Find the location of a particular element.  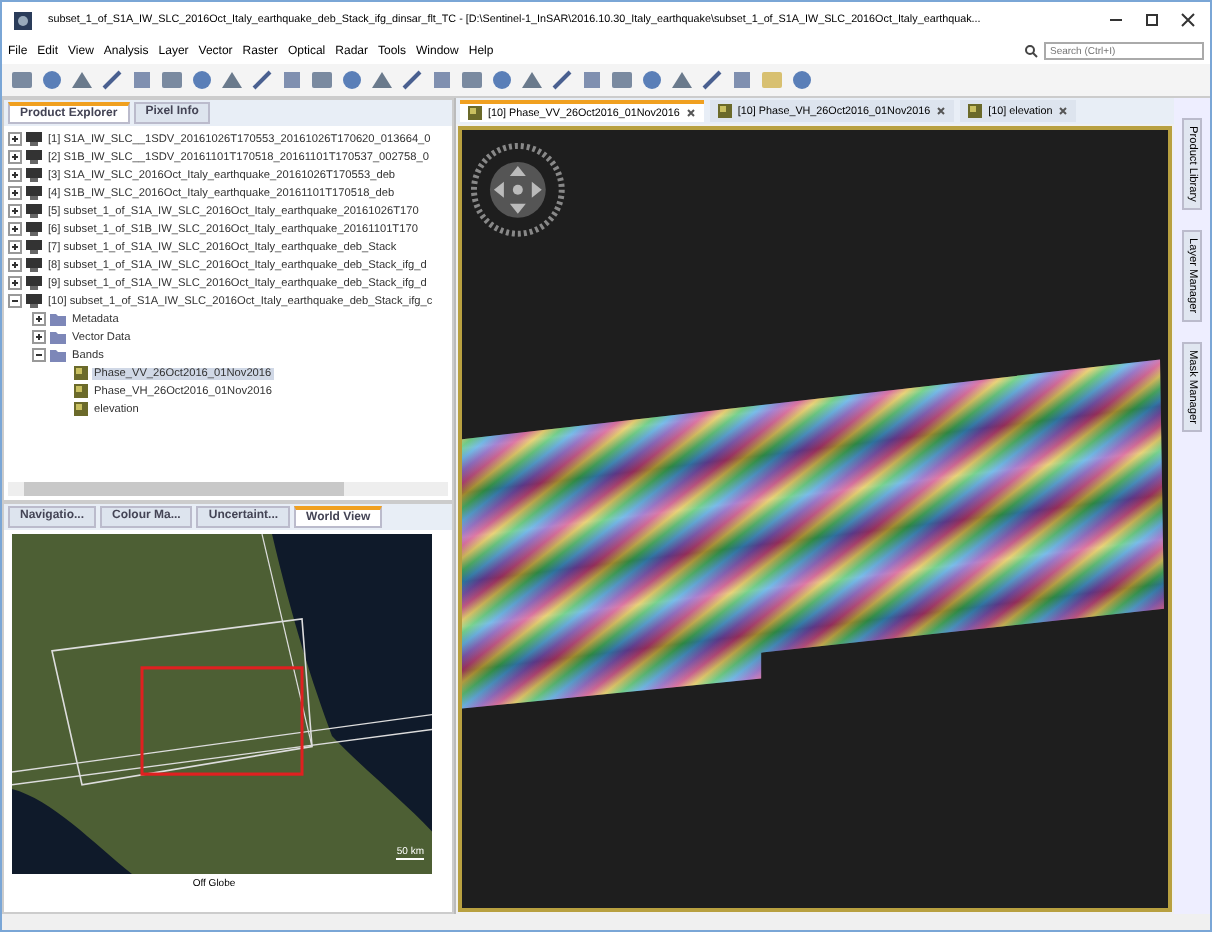

navigation-compass is located at coordinates (518, 189).